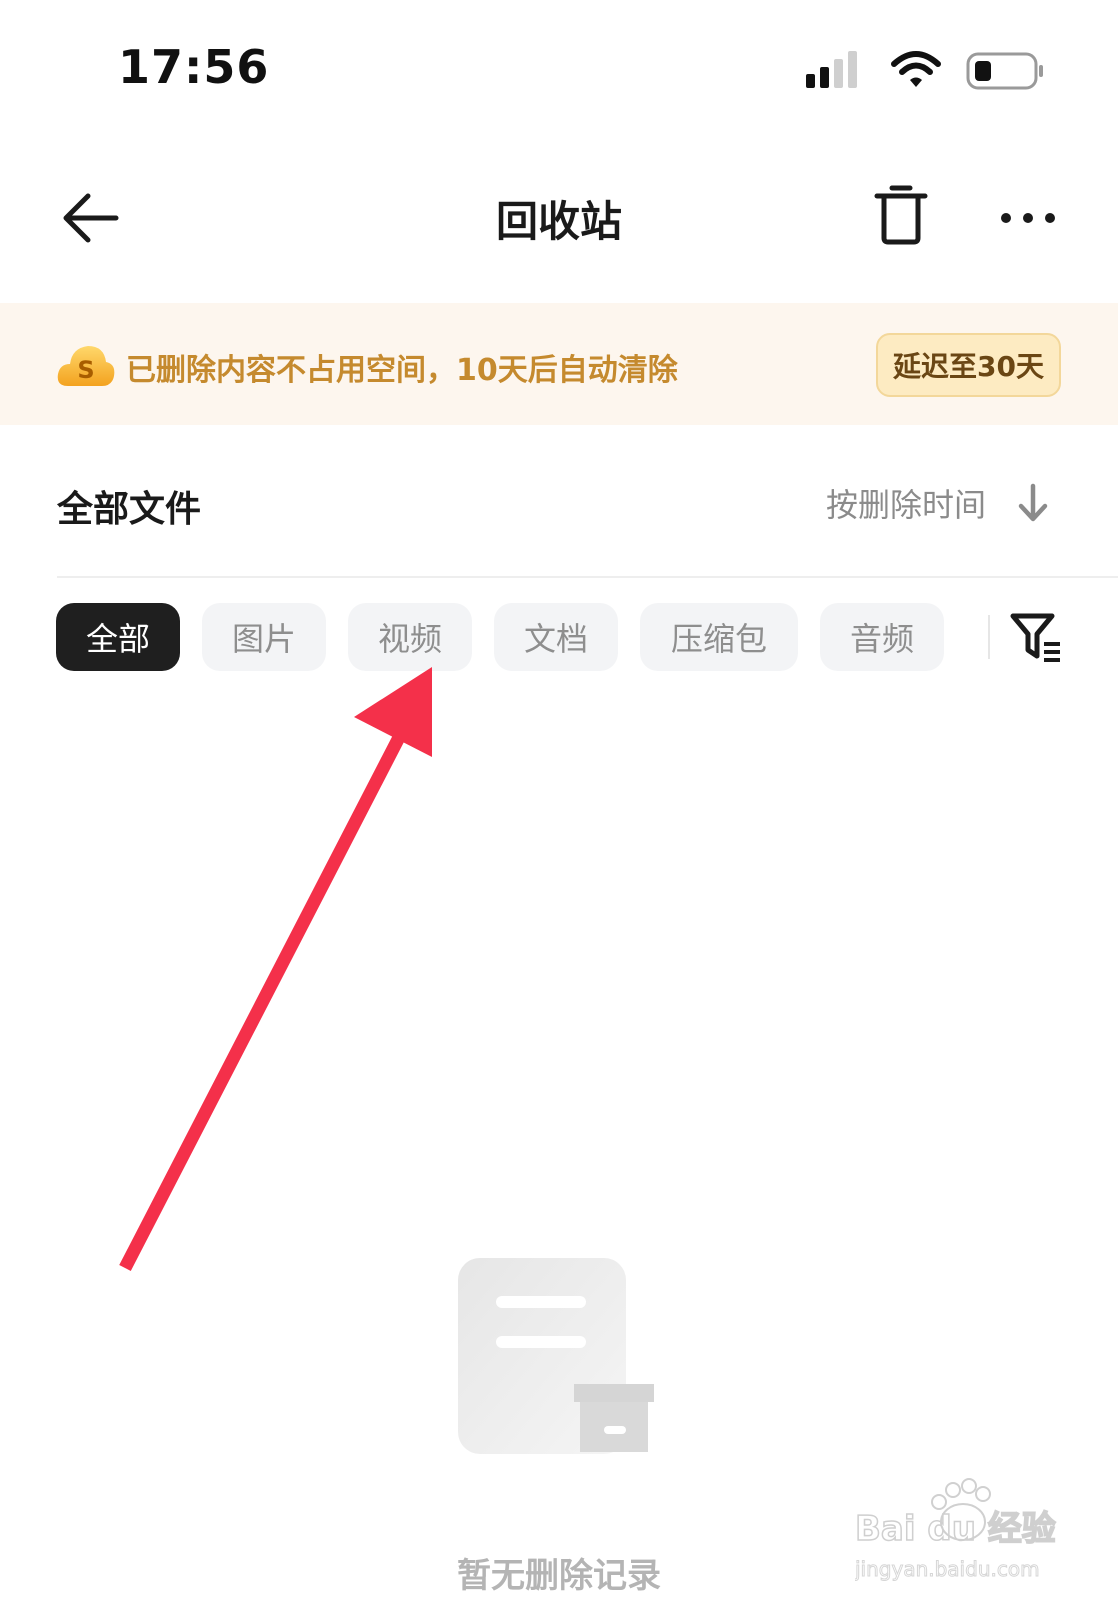 The height and width of the screenshot is (1600, 1118). Describe the element at coordinates (556, 637) in the screenshot. I see `filter-chip-documents: 文档` at that location.